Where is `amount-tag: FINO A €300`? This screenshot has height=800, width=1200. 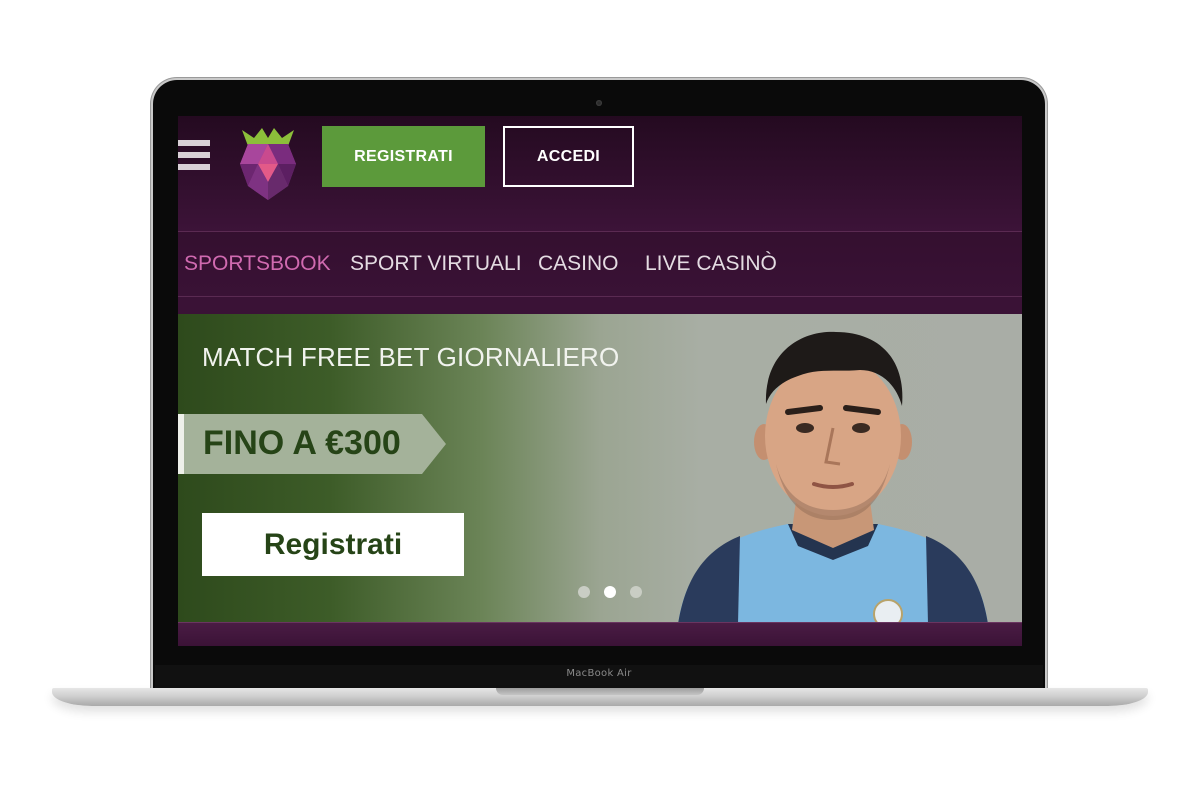 amount-tag: FINO A €300 is located at coordinates (312, 444).